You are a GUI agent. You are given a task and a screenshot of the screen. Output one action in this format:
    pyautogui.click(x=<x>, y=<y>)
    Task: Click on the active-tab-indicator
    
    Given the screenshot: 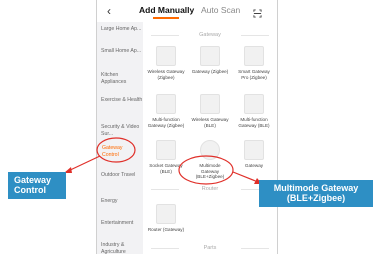 What is the action you would take?
    pyautogui.click(x=166, y=18)
    